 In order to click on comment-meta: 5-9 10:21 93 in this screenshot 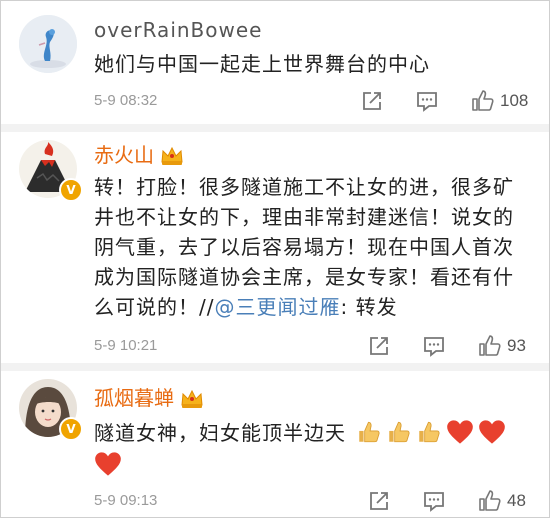, I will do `click(314, 346)`.